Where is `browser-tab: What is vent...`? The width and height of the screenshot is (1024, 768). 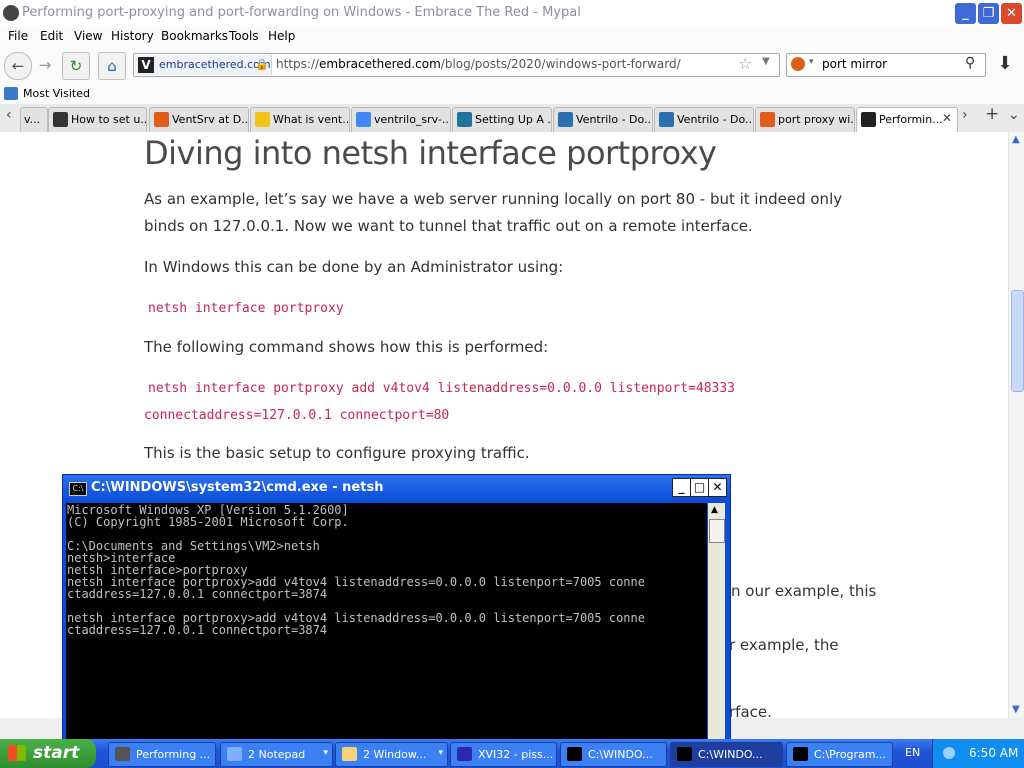
browser-tab: What is vent... is located at coordinates (300, 119).